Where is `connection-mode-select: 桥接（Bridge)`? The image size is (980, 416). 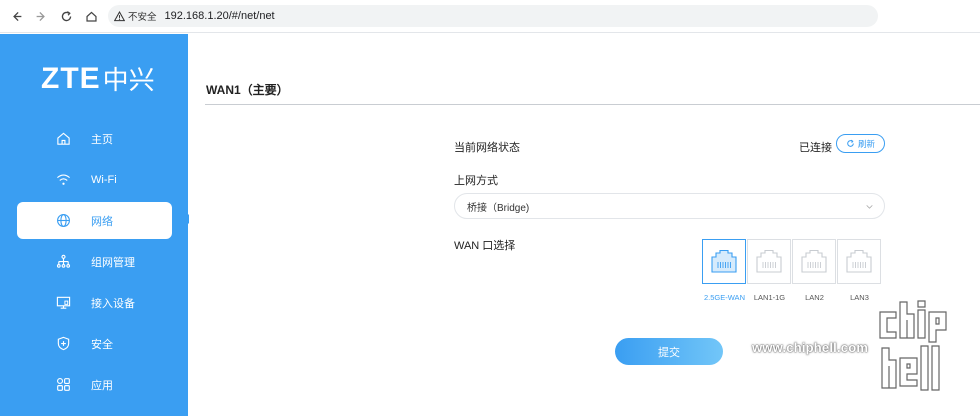
connection-mode-select: 桥接（Bridge) is located at coordinates (669, 206).